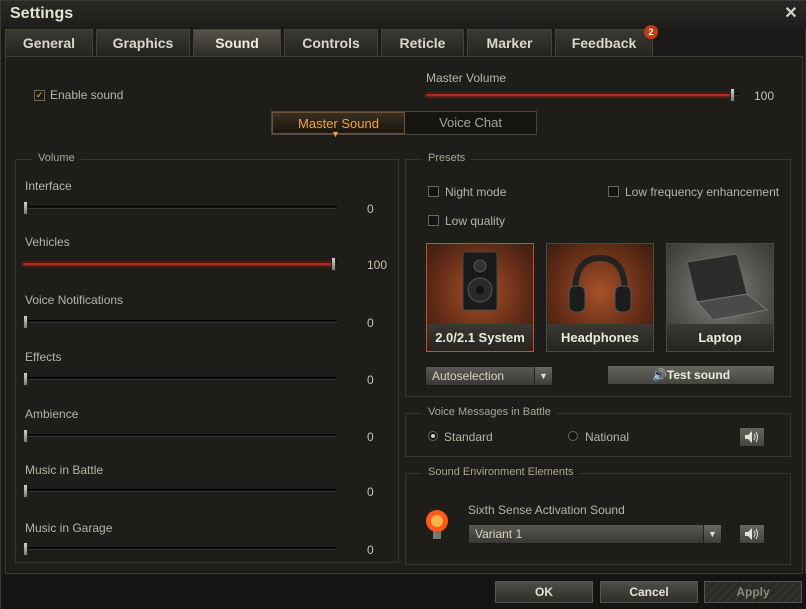  What do you see at coordinates (659, 375) in the screenshot?
I see `speaker-small-icon: 🔊` at bounding box center [659, 375].